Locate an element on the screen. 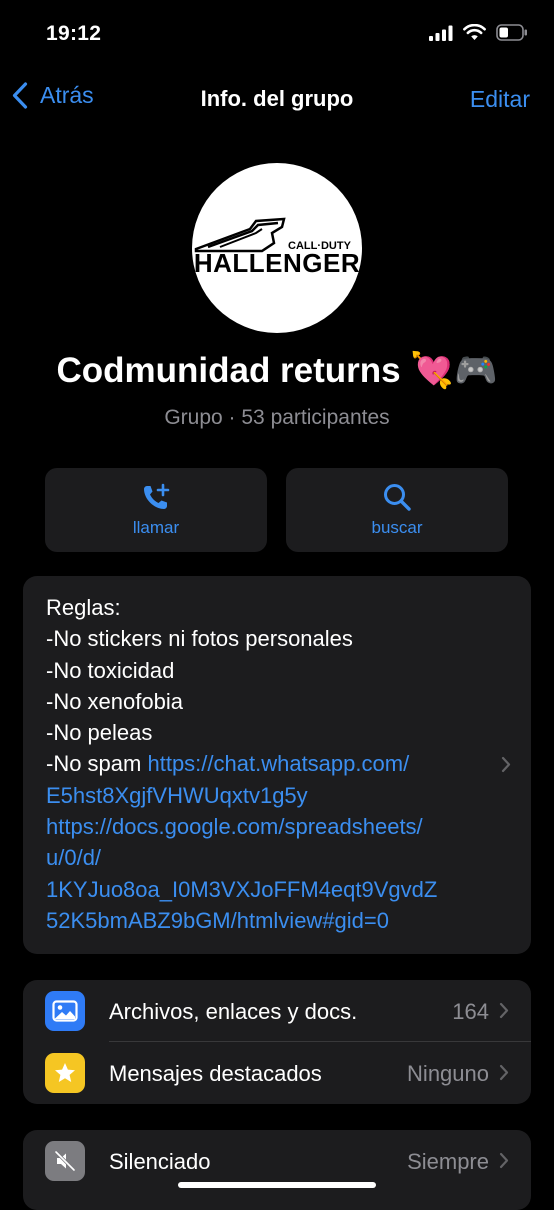 The height and width of the screenshot is (1210, 554). wifi-icon is located at coordinates (474, 34).